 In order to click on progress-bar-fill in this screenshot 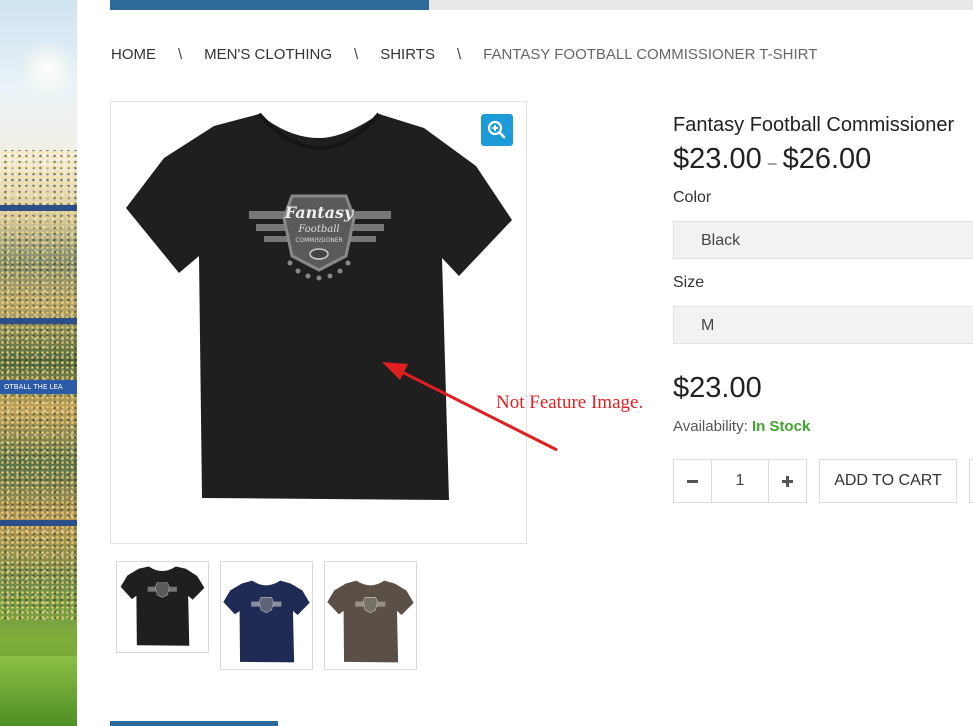, I will do `click(270, 5)`.